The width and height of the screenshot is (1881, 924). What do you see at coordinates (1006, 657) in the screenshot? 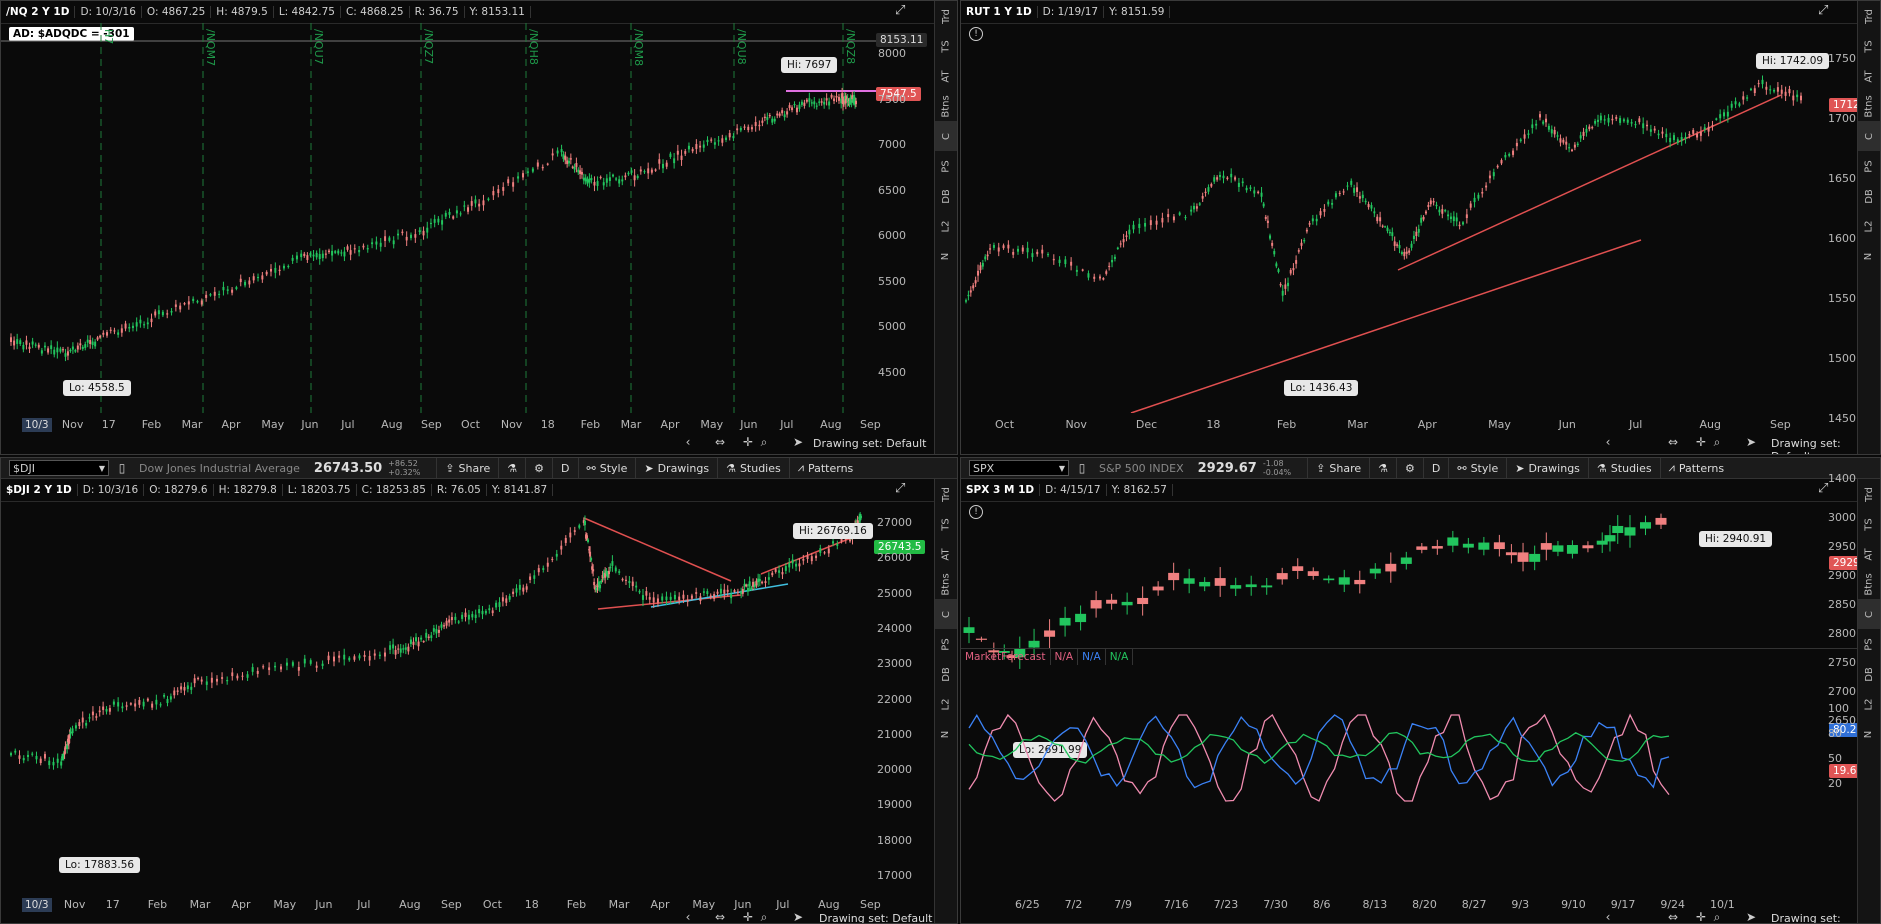
I see `study-name: MarketForecast` at bounding box center [1006, 657].